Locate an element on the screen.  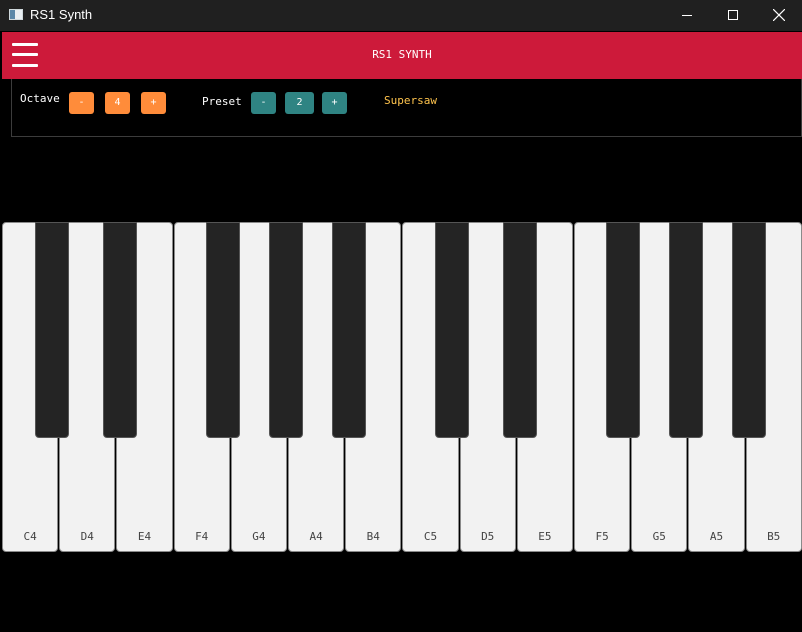
app-icon is located at coordinates (16, 14).